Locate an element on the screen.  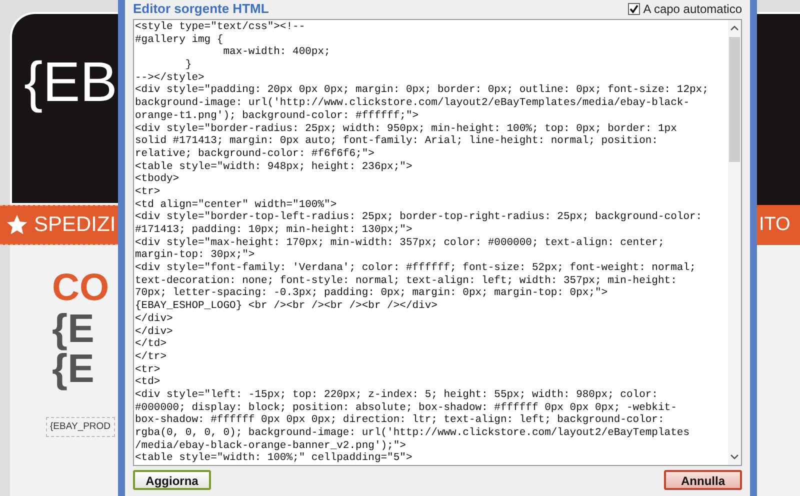
scrollbar-thumb is located at coordinates (734, 99).